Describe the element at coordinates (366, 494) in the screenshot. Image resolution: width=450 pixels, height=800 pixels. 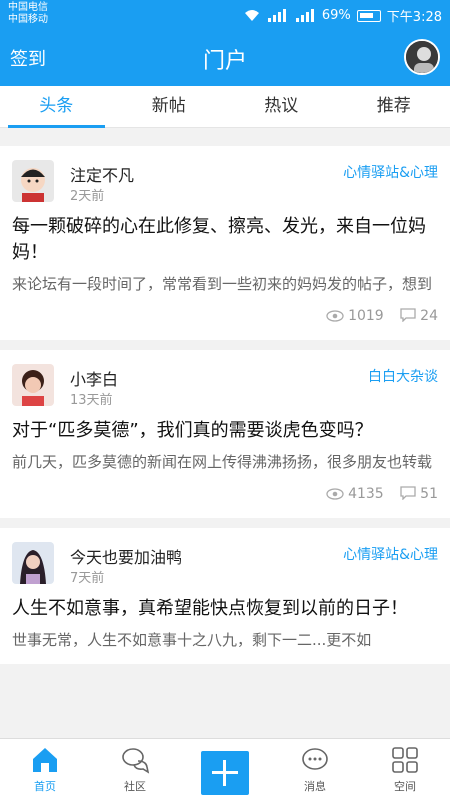
I see `view-count-value: 4135` at that location.